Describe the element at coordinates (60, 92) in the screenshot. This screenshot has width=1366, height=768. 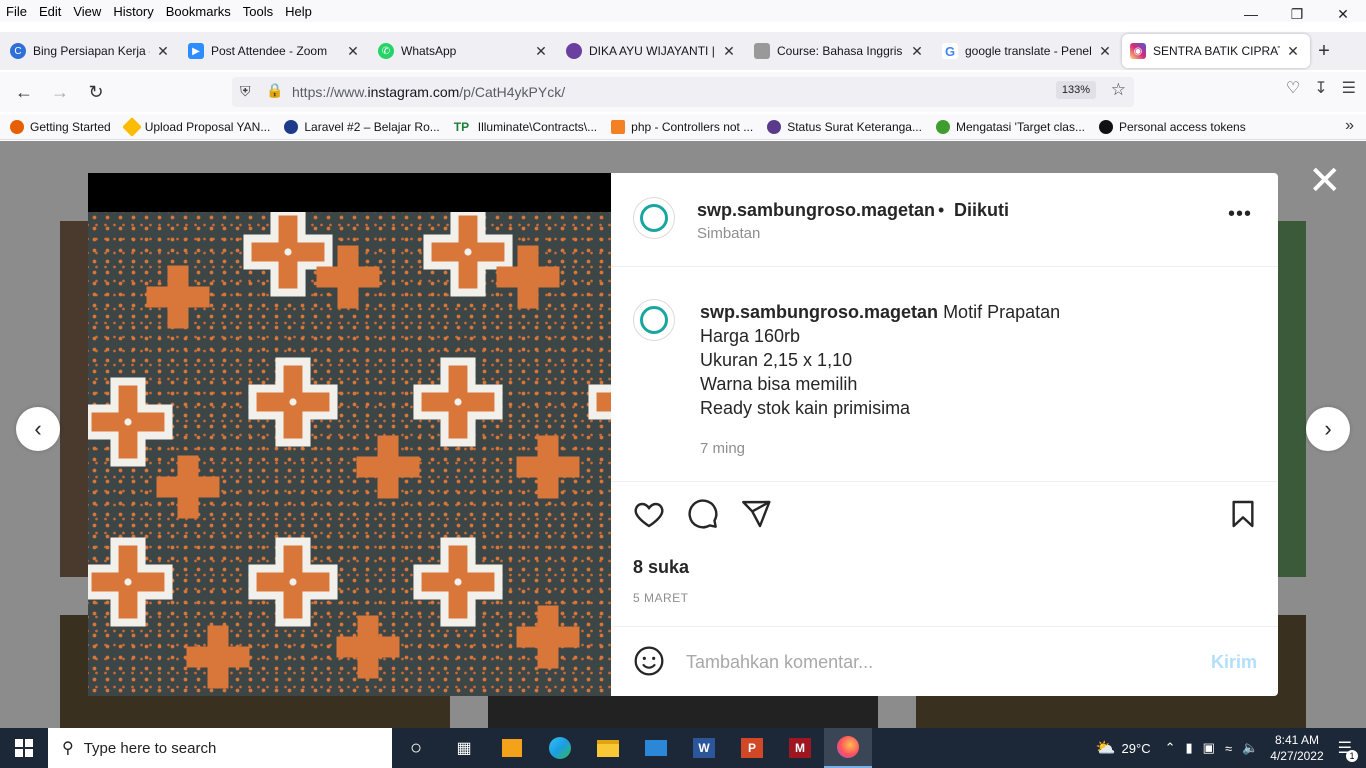
I see `forward-icon: →` at that location.